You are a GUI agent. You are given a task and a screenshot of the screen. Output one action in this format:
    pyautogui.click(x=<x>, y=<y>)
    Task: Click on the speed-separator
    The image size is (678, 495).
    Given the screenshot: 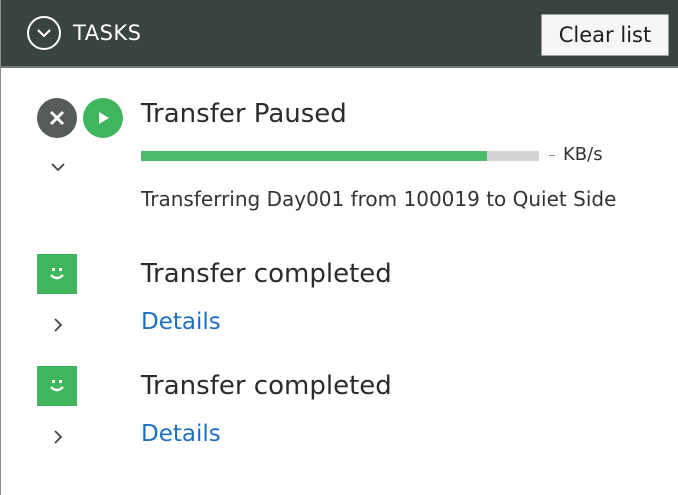 What is the action you would take?
    pyautogui.click(x=552, y=155)
    